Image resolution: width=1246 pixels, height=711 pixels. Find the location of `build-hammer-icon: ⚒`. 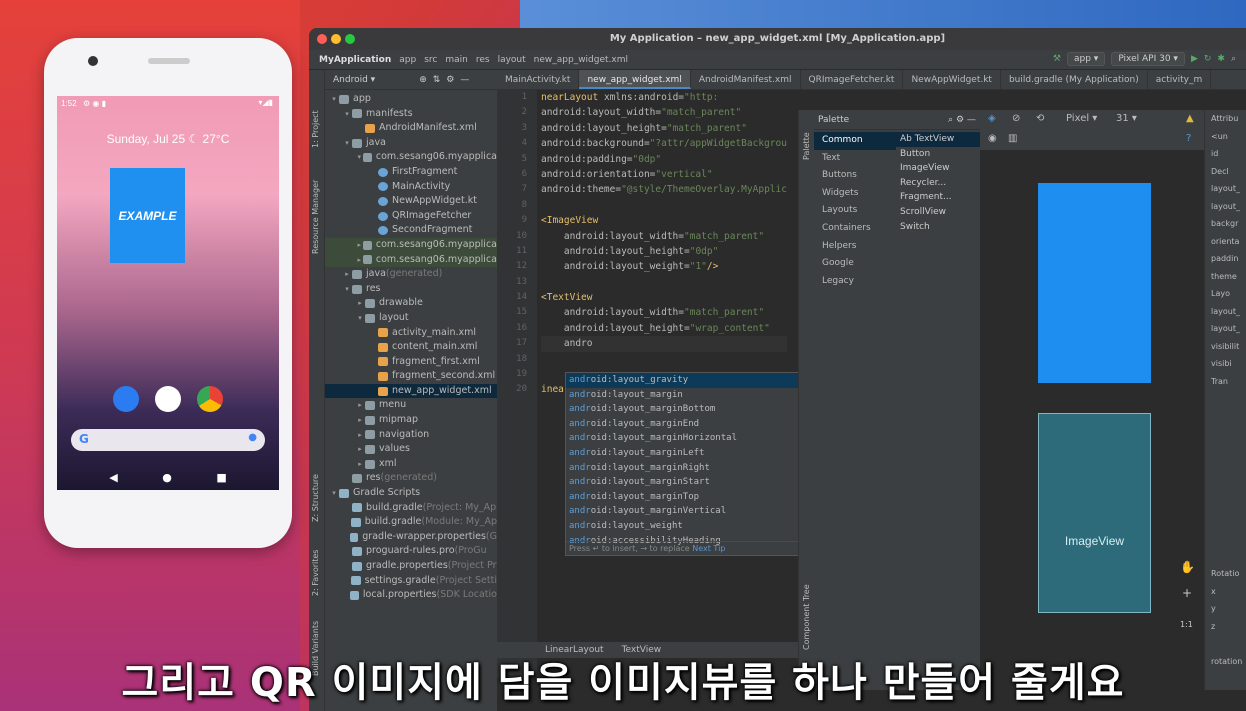

build-hammer-icon: ⚒ is located at coordinates (1057, 59).